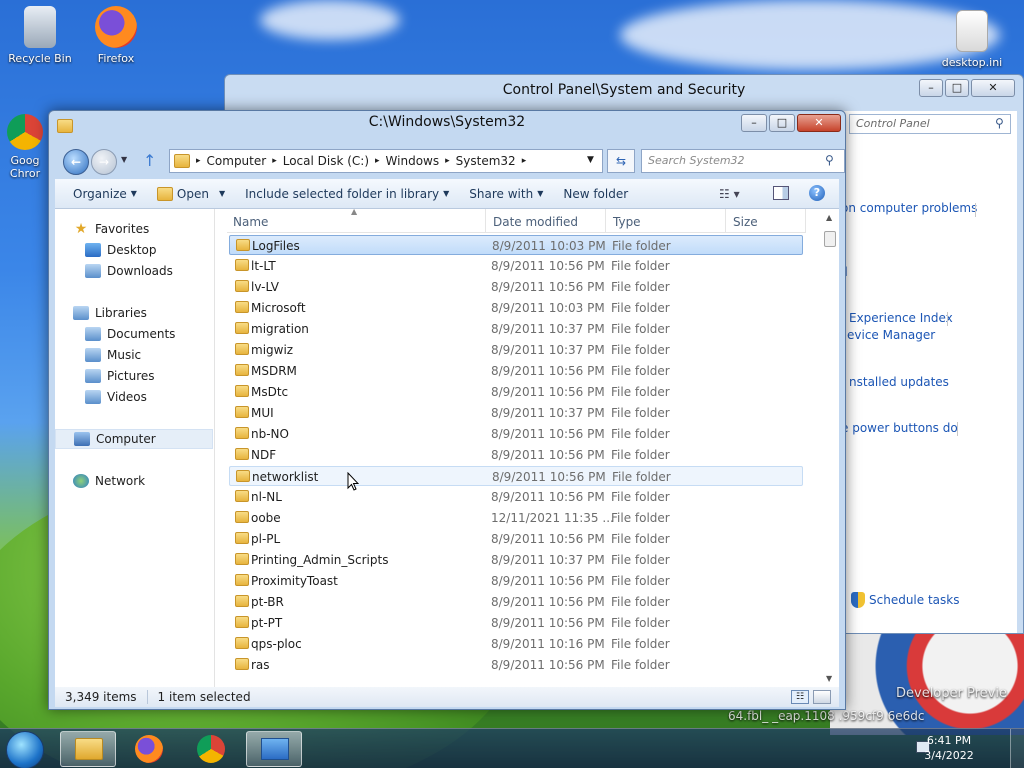 The width and height of the screenshot is (1024, 768). Describe the element at coordinates (899, 428) in the screenshot. I see `cp-link-power-buttons: e power buttons do` at that location.